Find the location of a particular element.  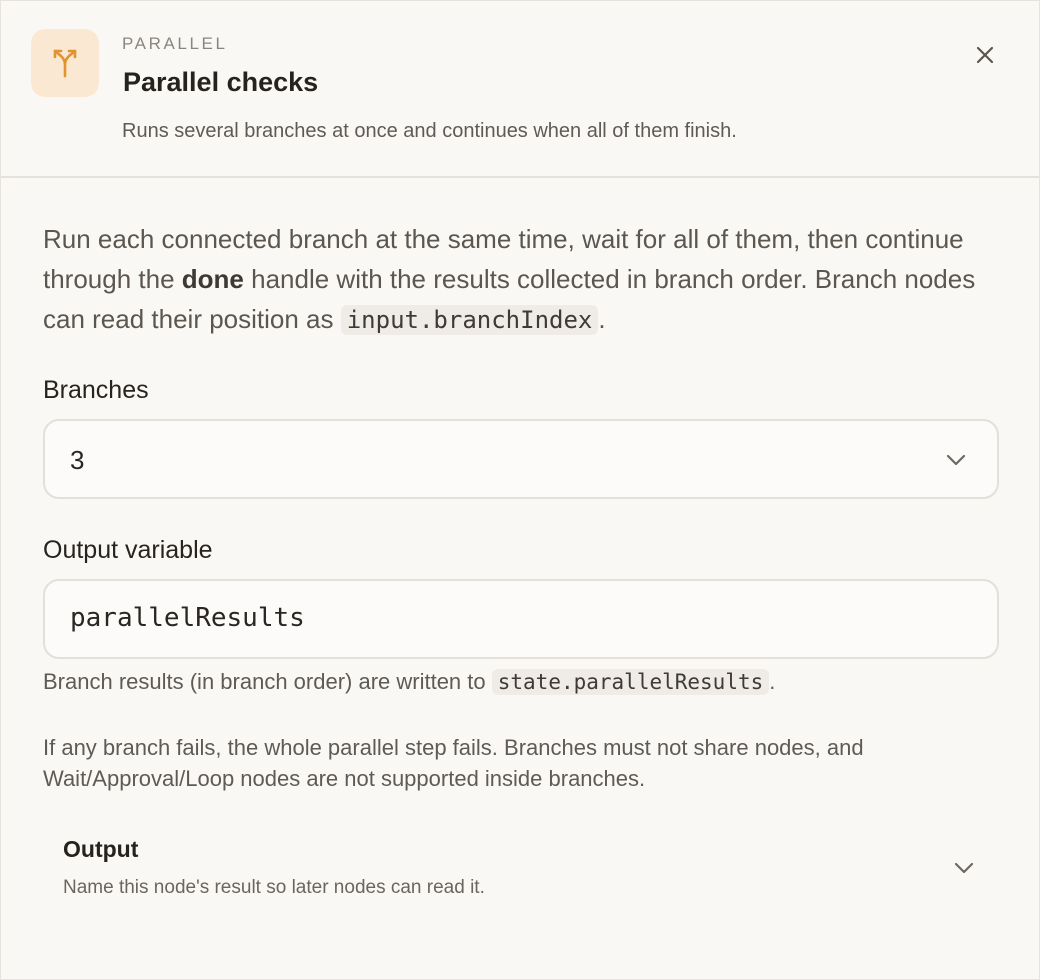

node-type-label: PARALLEL is located at coordinates (175, 43).